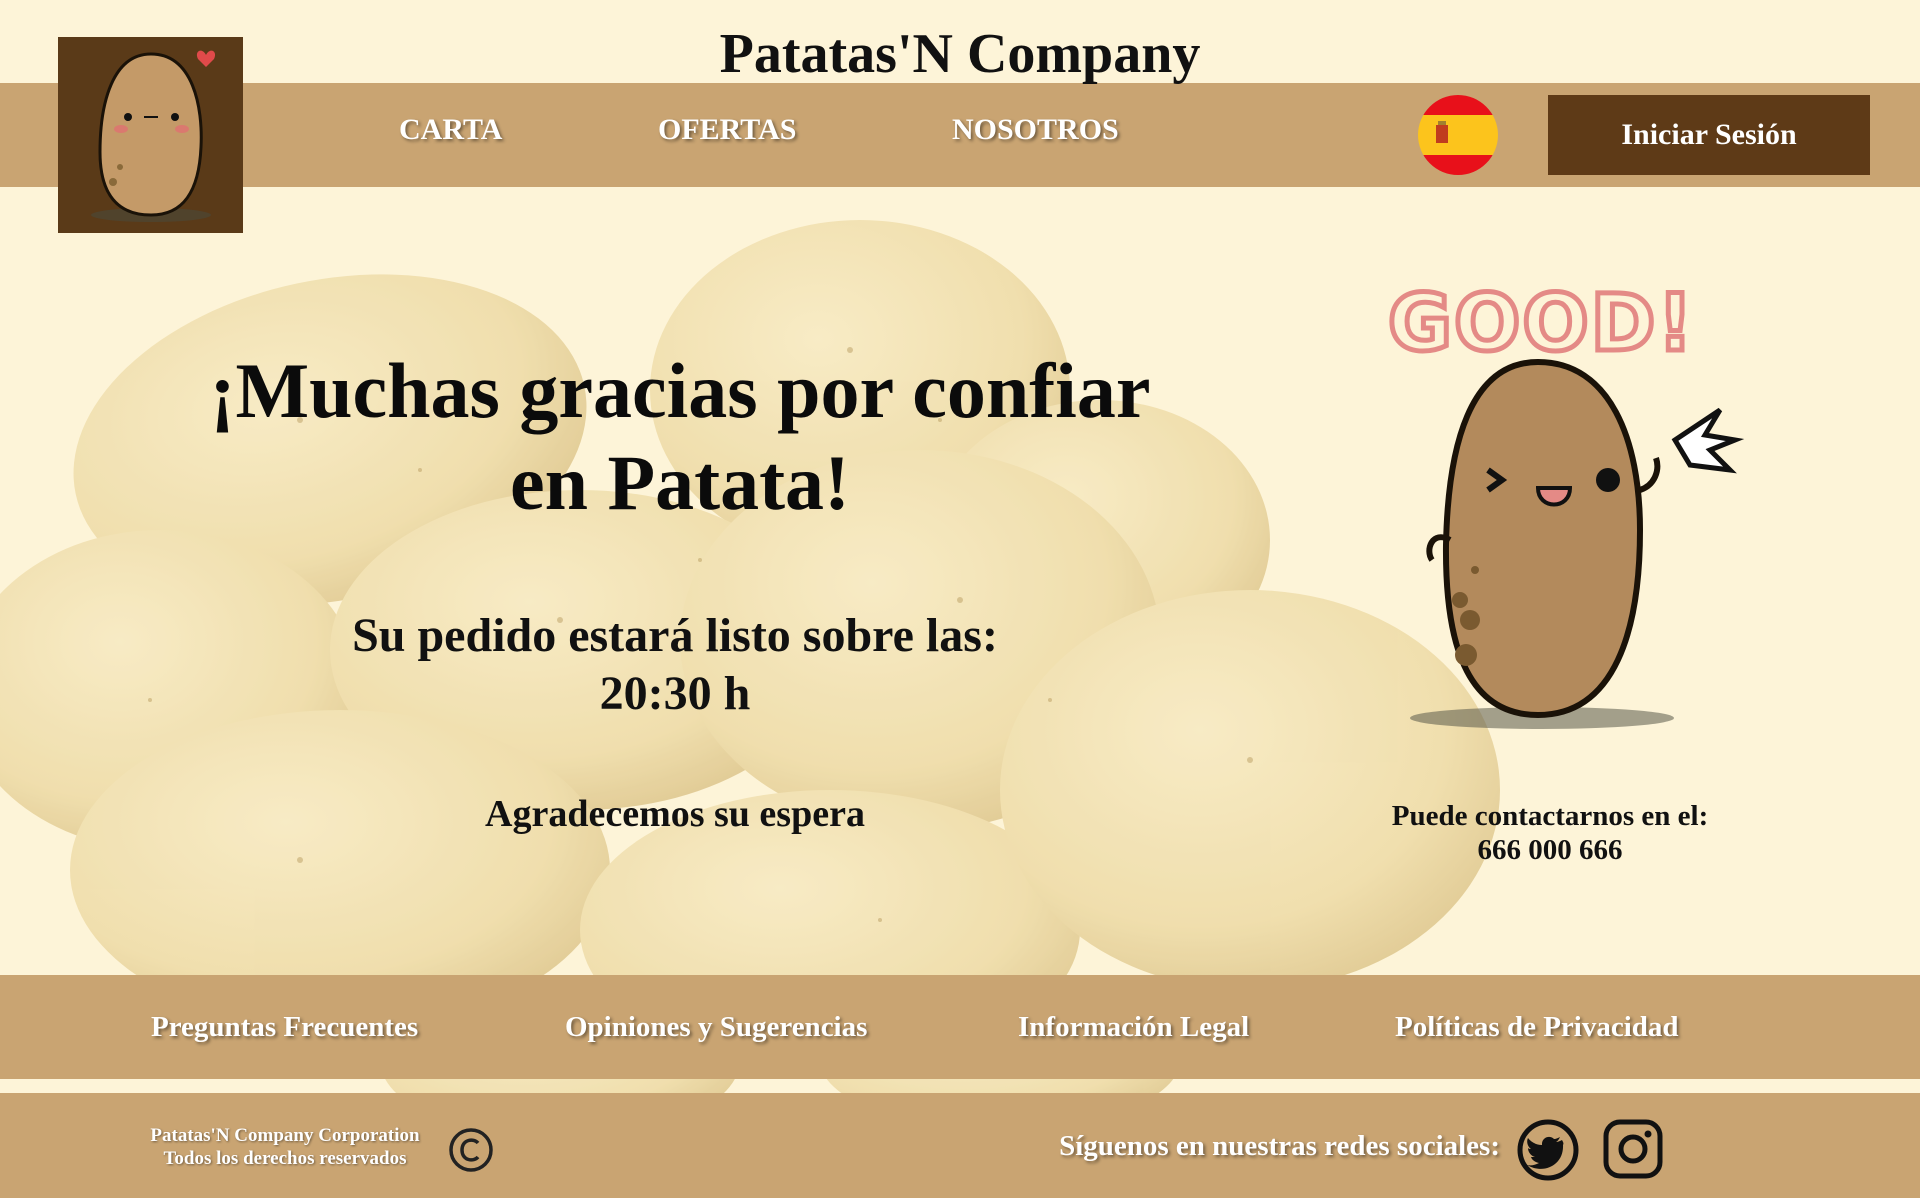  Describe the element at coordinates (680, 390) in the screenshot. I see `hero-title-line1: ¡Muchas gracias por confiar` at that location.